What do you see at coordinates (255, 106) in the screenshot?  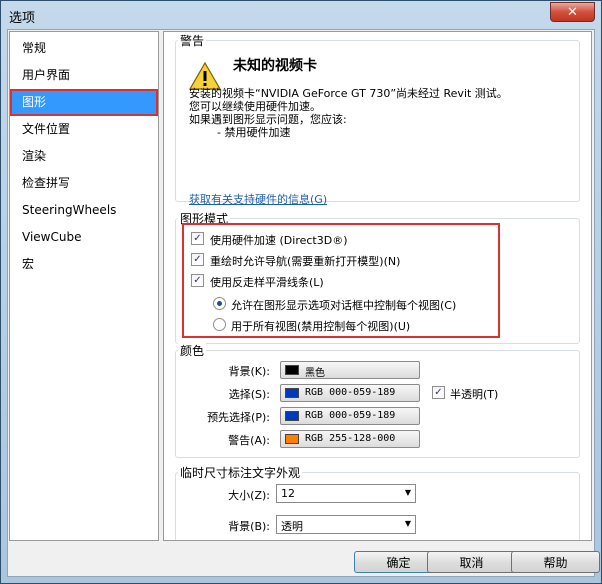 I see `warning-line: 您可以继续使用硬件加速。` at bounding box center [255, 106].